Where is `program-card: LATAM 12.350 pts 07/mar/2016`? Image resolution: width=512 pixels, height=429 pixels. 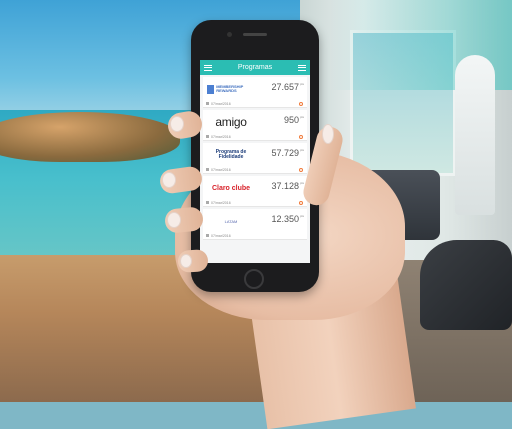
program-card: LATAM 12.350 pts 07/mar/2016 is located at coordinates (255, 224).